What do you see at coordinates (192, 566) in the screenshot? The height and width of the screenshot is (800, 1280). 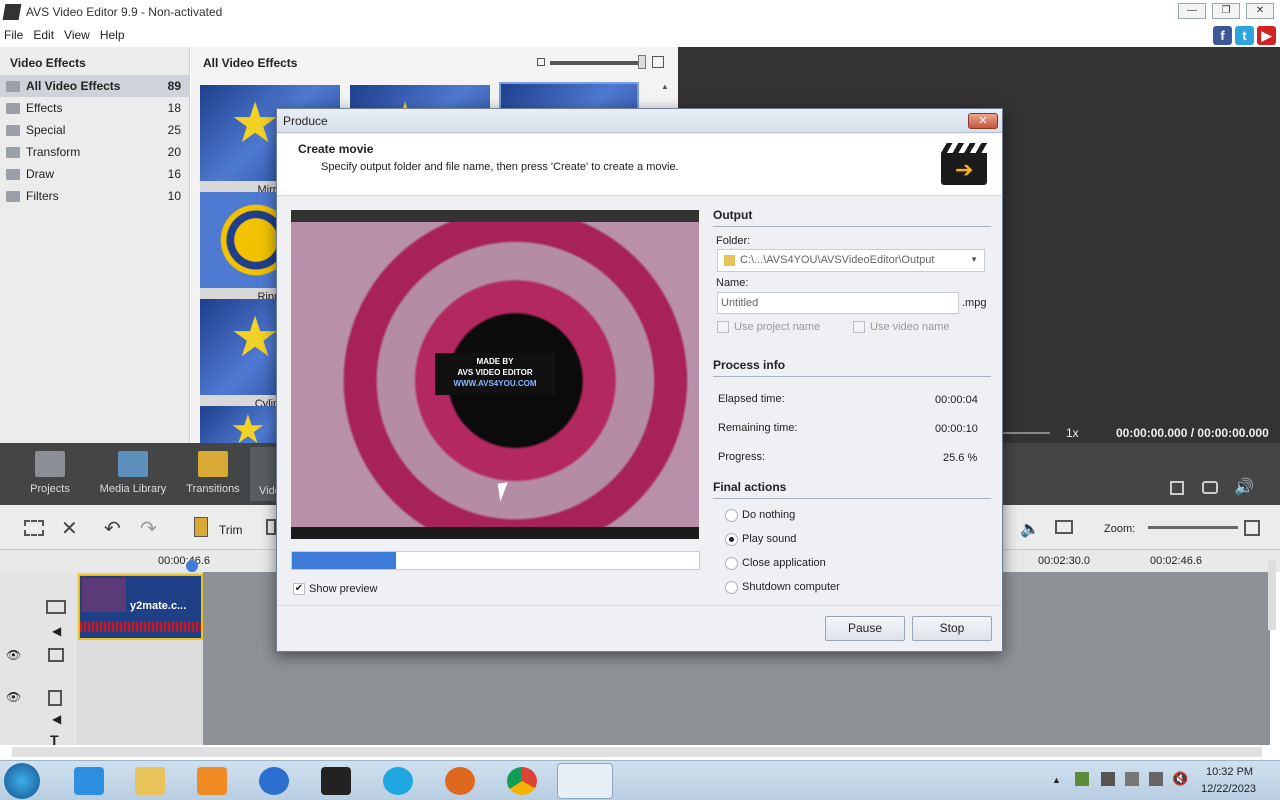 I see `playhead` at bounding box center [192, 566].